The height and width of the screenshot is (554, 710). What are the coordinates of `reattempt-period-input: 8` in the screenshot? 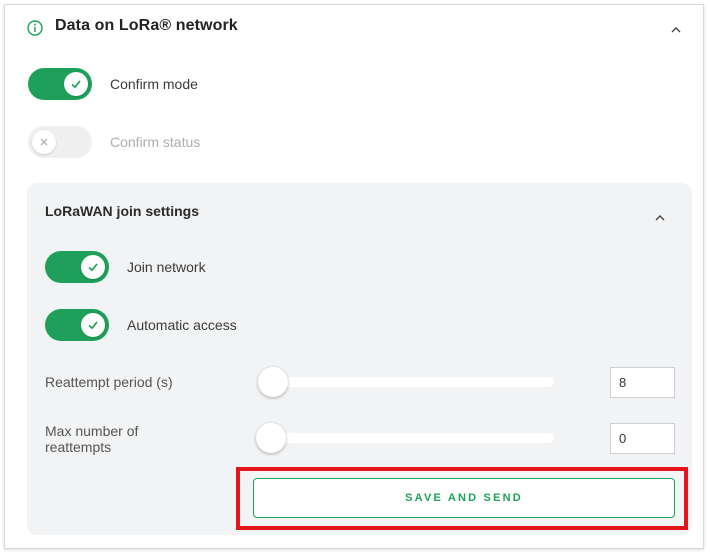 It's located at (642, 382).